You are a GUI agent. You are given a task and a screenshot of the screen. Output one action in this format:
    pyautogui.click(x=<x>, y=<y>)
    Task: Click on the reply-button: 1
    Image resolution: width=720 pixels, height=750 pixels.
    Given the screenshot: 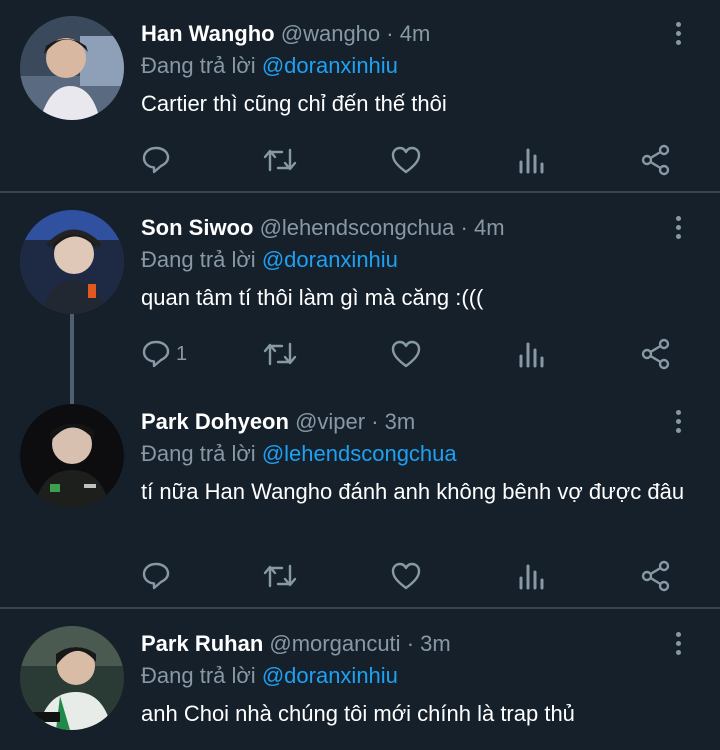 What is the action you would take?
    pyautogui.click(x=163, y=354)
    